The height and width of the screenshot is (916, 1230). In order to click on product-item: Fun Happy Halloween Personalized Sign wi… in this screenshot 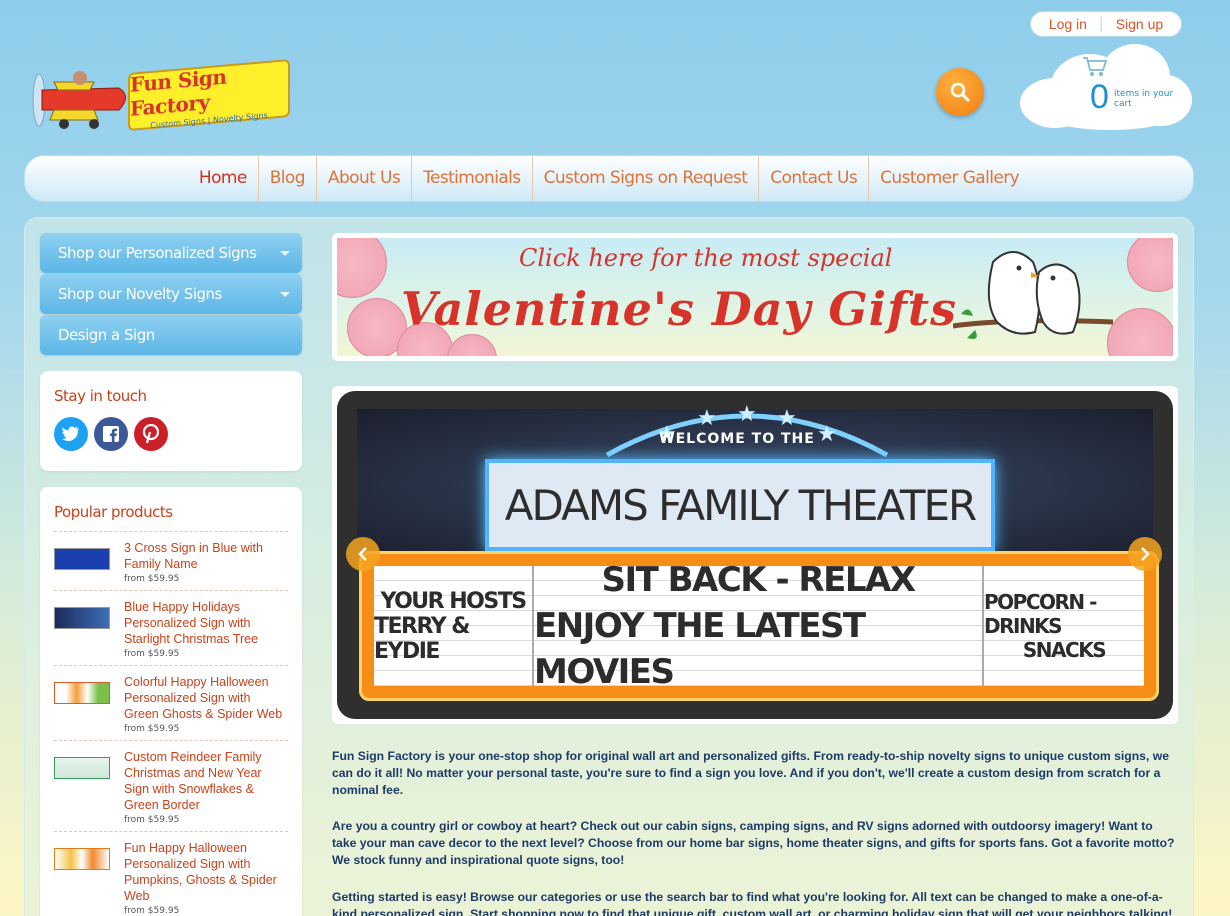, I will do `click(171, 873)`.